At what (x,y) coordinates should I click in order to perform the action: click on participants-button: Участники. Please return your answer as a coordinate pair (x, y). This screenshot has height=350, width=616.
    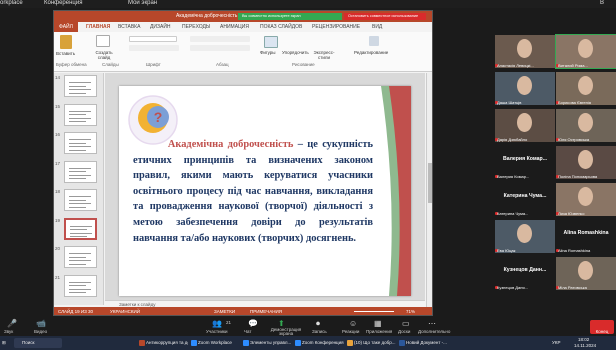
    Looking at the image, I should click on (217, 331).